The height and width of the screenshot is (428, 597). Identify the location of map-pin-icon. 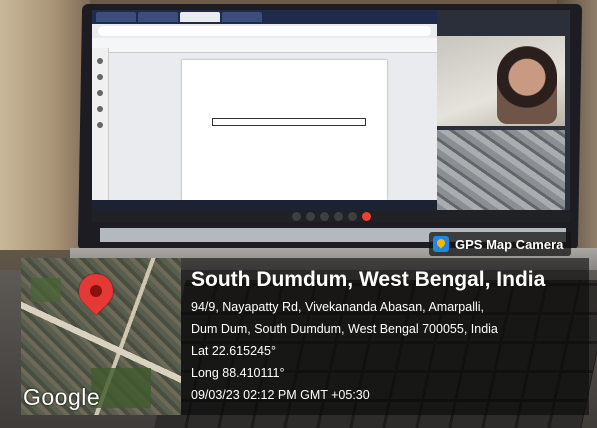
(96, 291).